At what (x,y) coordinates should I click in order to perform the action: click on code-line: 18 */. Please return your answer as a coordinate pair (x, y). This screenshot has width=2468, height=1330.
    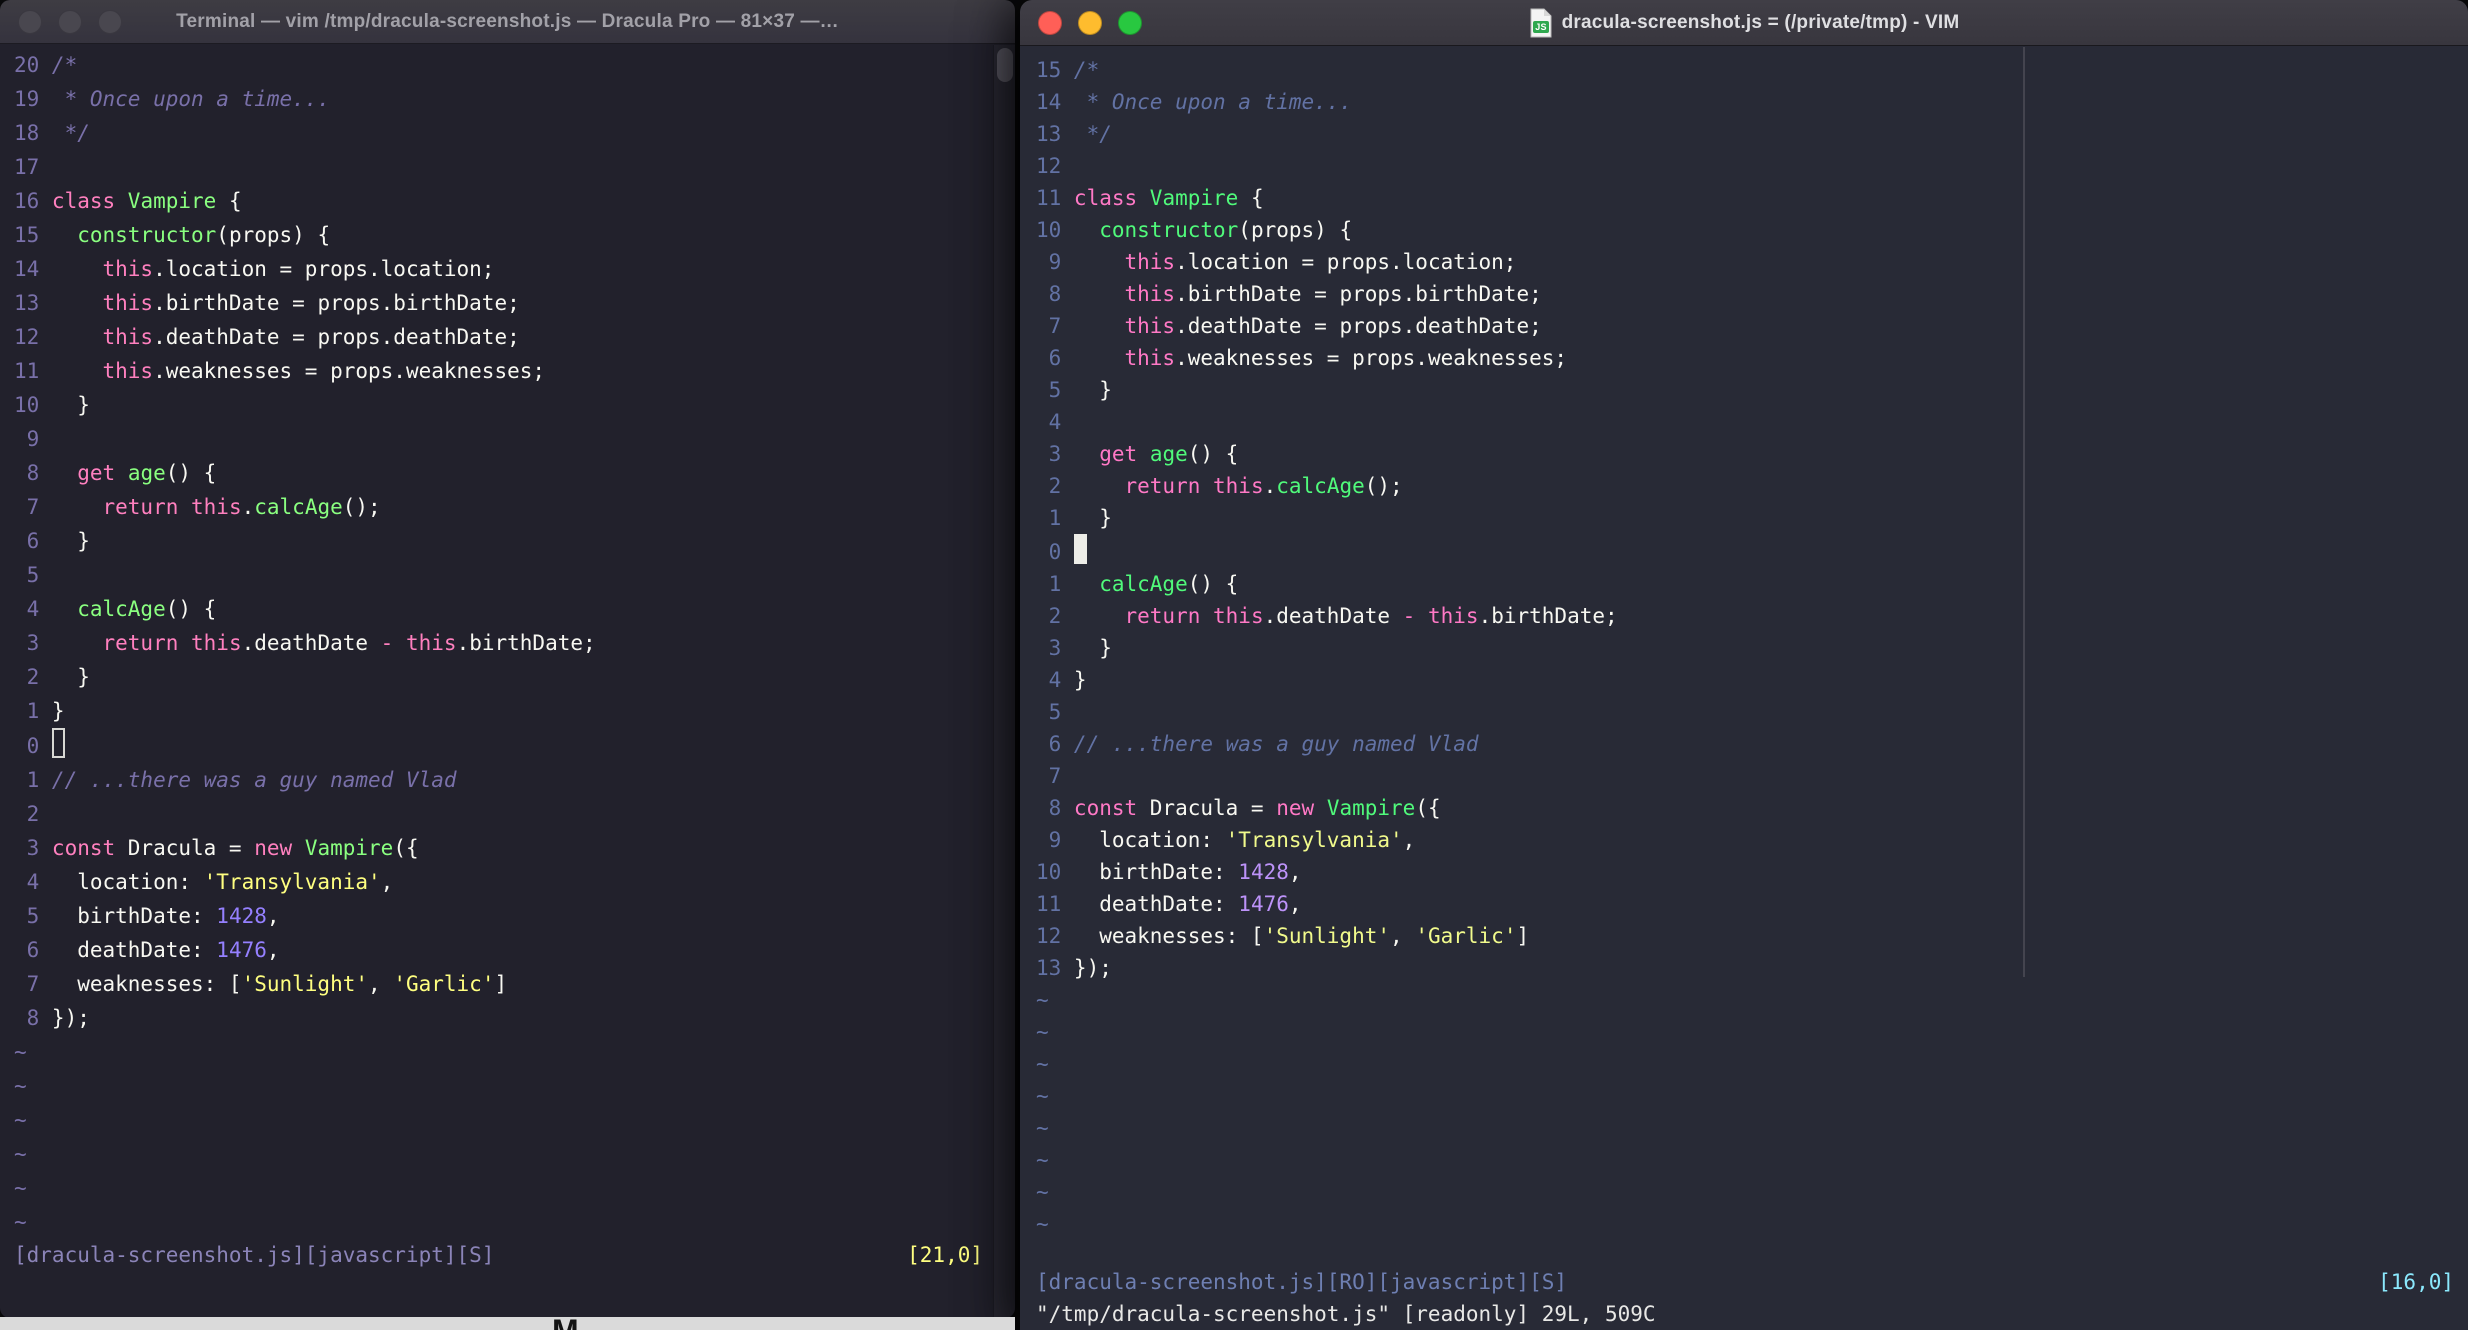
    Looking at the image, I should click on (499, 133).